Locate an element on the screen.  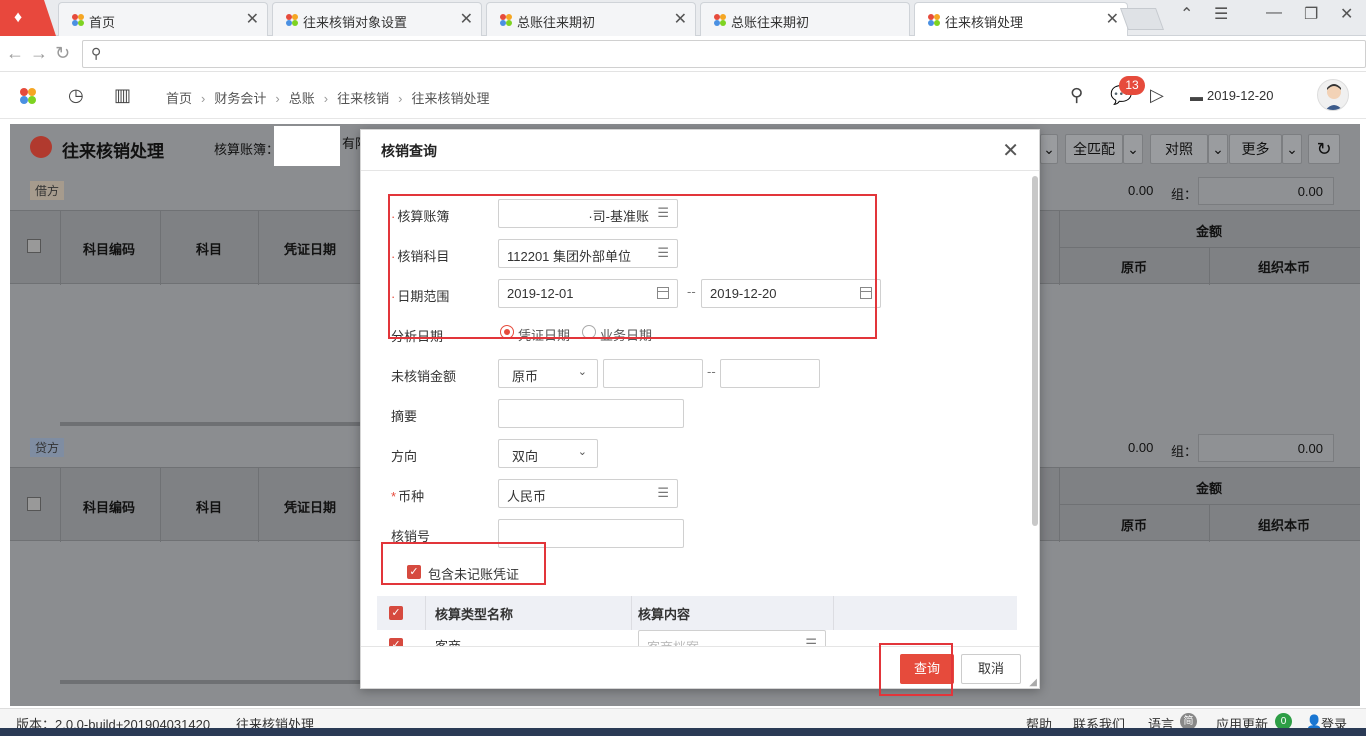
reload-icon: ↻ is located at coordinates (62, 53).